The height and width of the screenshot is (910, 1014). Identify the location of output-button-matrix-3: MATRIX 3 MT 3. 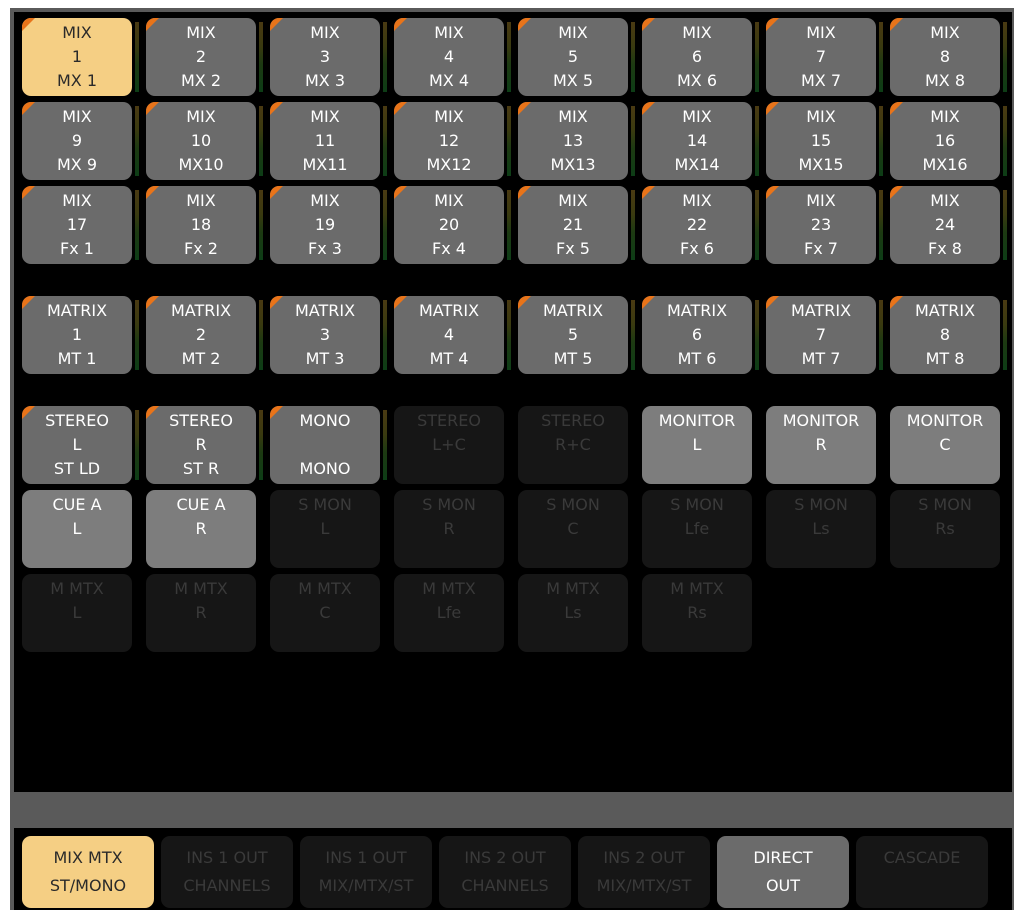
(325, 335).